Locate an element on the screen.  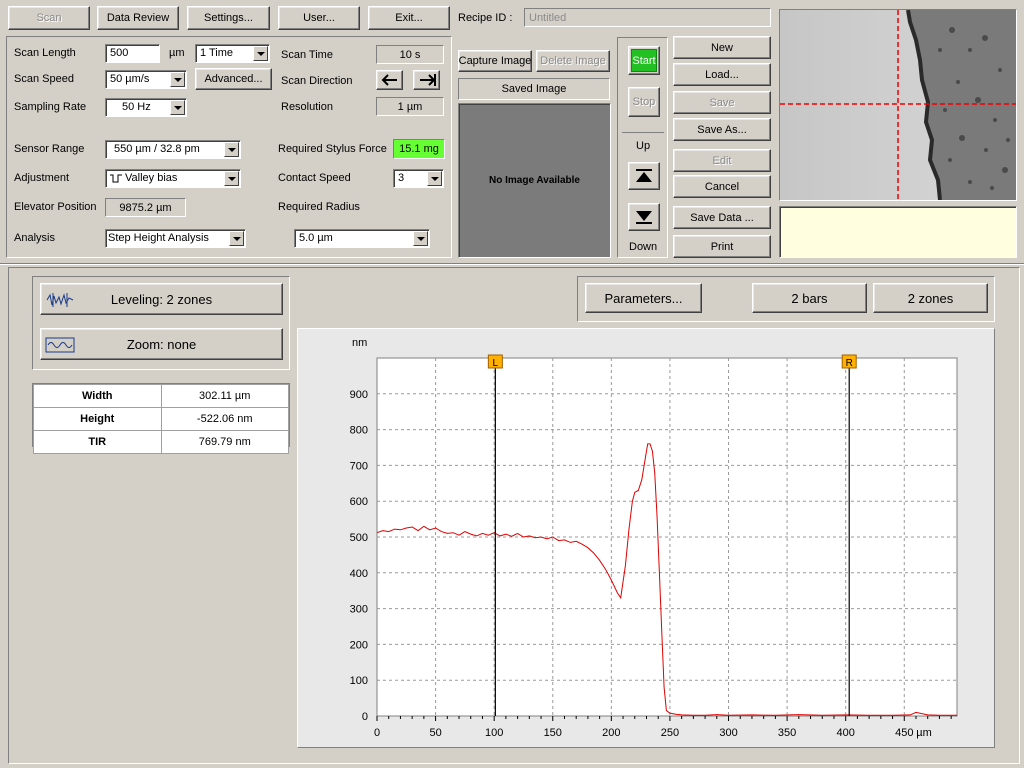
up-button is located at coordinates (644, 176).